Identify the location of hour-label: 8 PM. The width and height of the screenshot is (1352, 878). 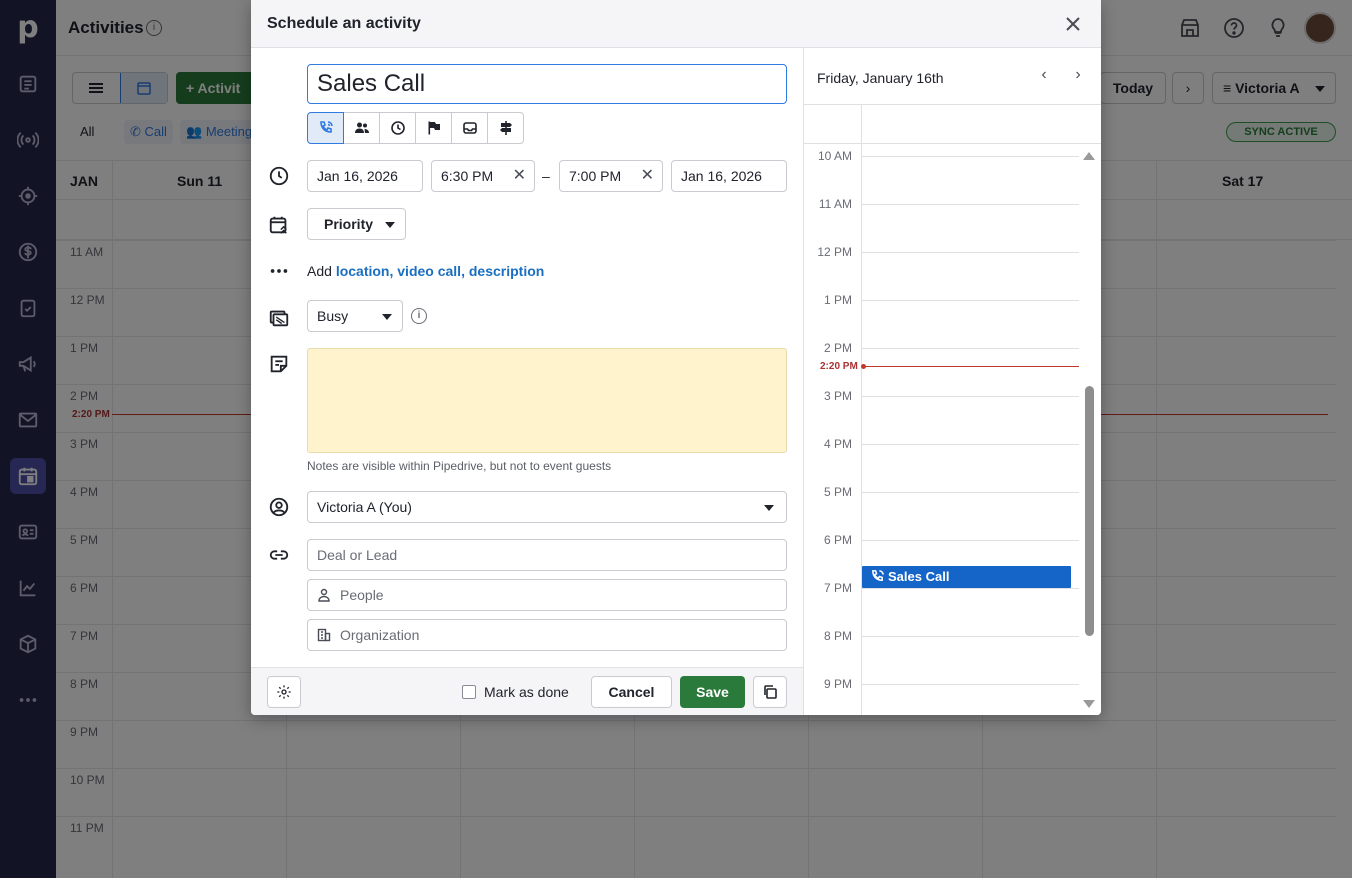
(837, 636).